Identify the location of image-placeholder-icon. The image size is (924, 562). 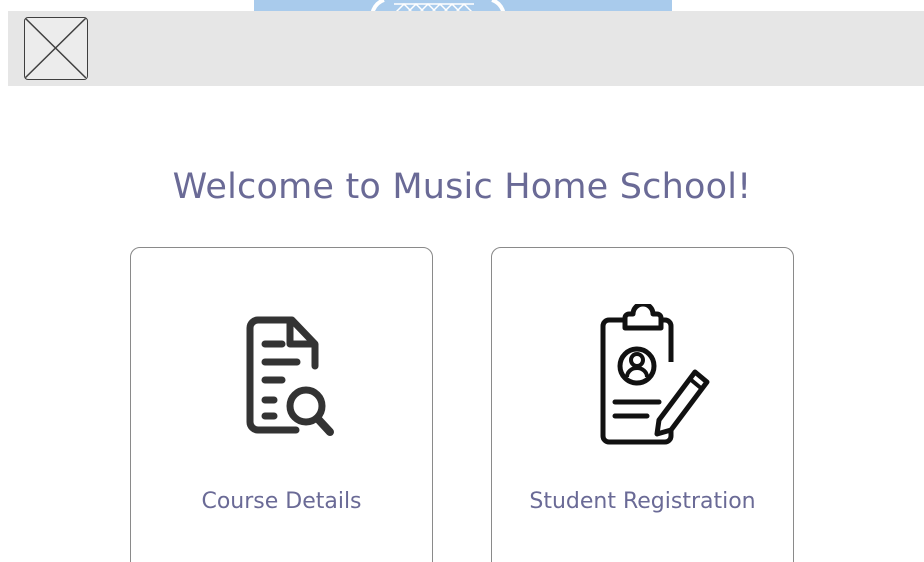
(56, 48).